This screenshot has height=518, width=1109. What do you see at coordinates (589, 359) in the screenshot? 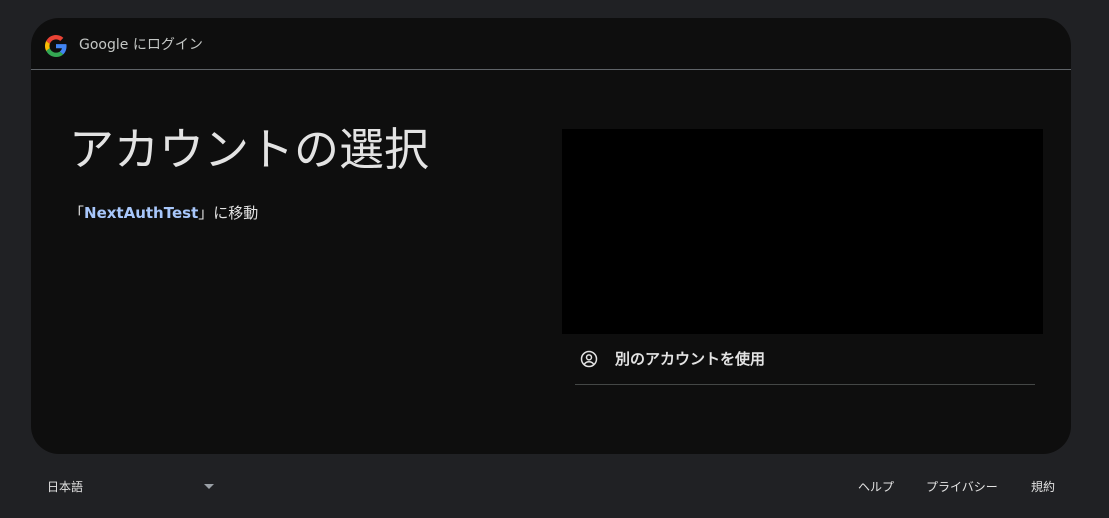
I see `account-circle-icon` at bounding box center [589, 359].